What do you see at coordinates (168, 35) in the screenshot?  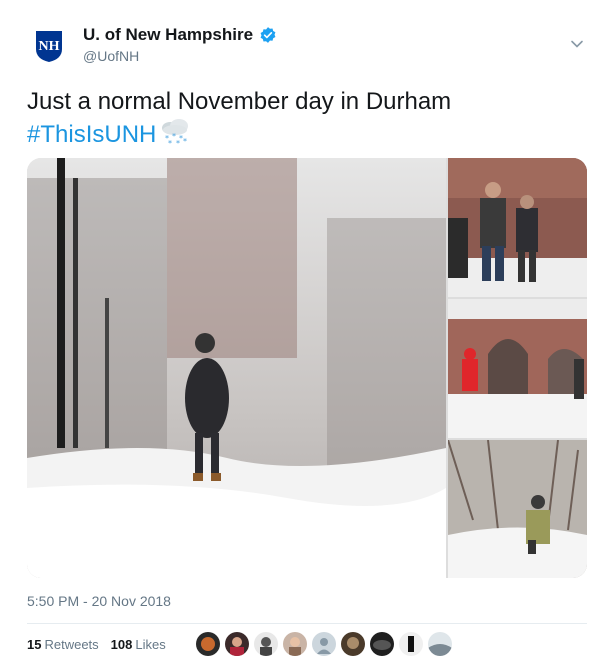 I see `display-name: U. of New Hampshire` at bounding box center [168, 35].